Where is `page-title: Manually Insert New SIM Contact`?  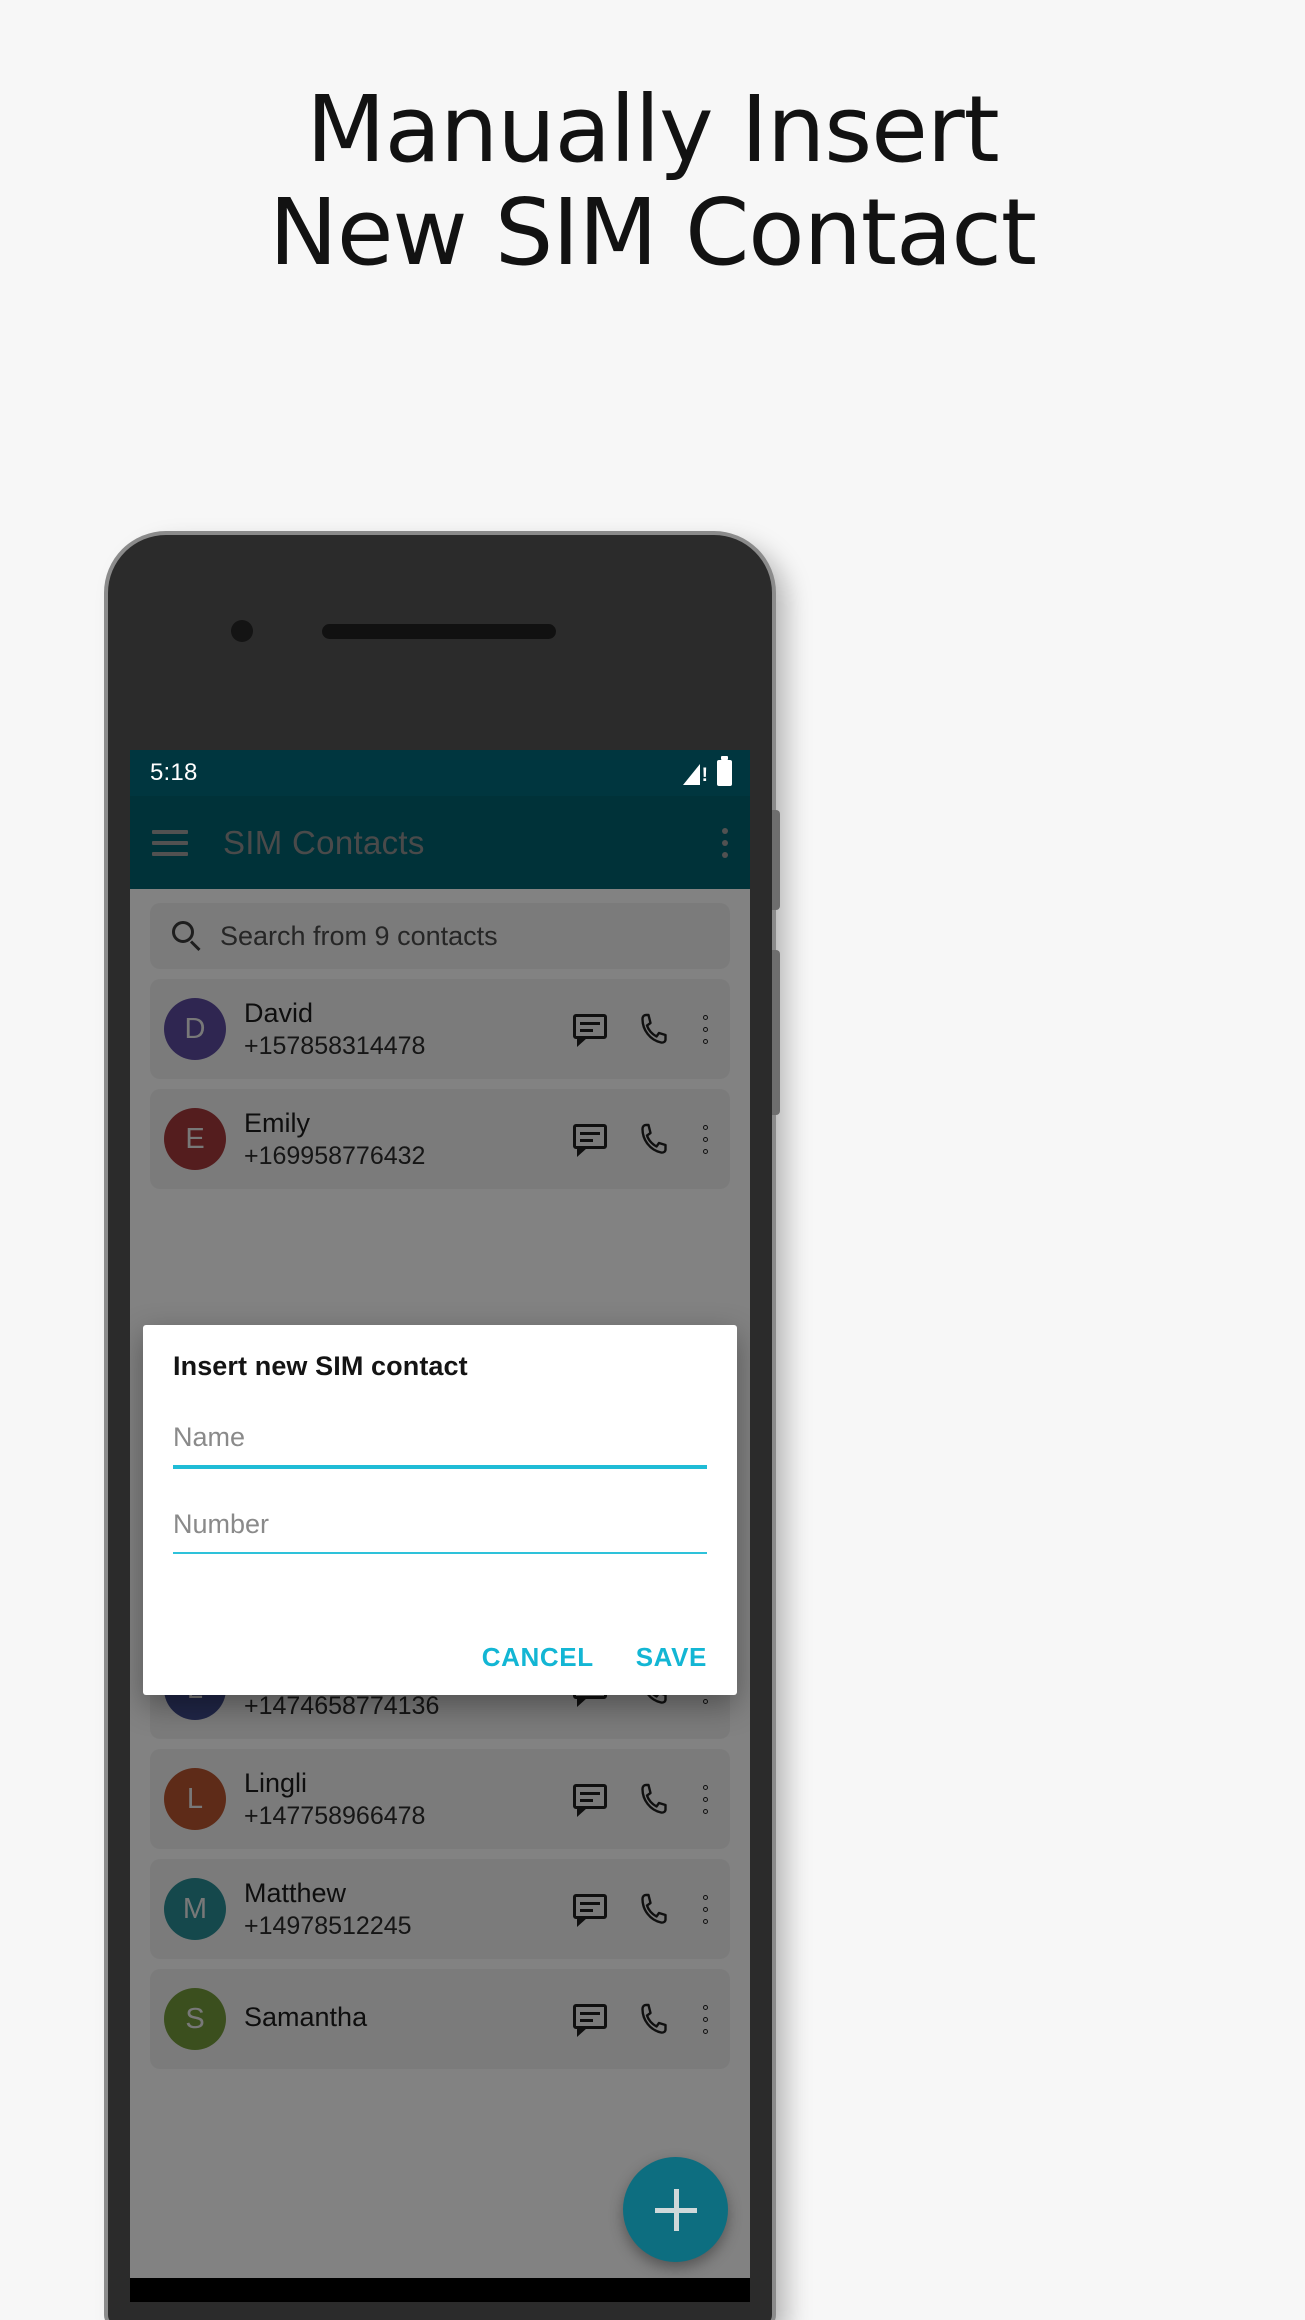
page-title: Manually Insert New SIM Contact is located at coordinates (652, 181).